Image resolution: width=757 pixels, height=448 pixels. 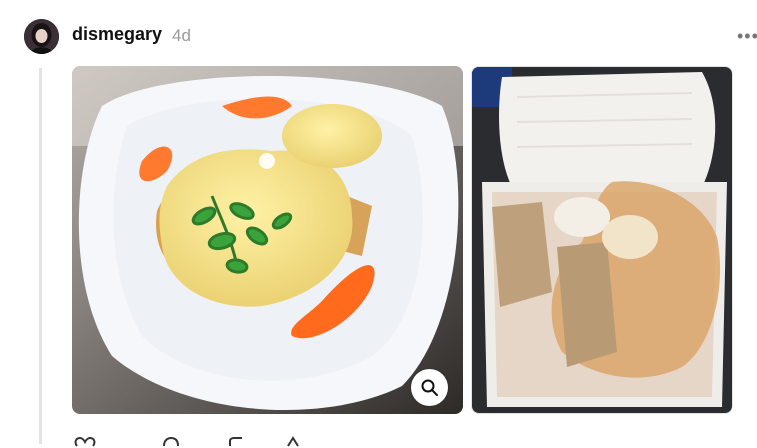 What do you see at coordinates (293, 442) in the screenshot?
I see `share-icon` at bounding box center [293, 442].